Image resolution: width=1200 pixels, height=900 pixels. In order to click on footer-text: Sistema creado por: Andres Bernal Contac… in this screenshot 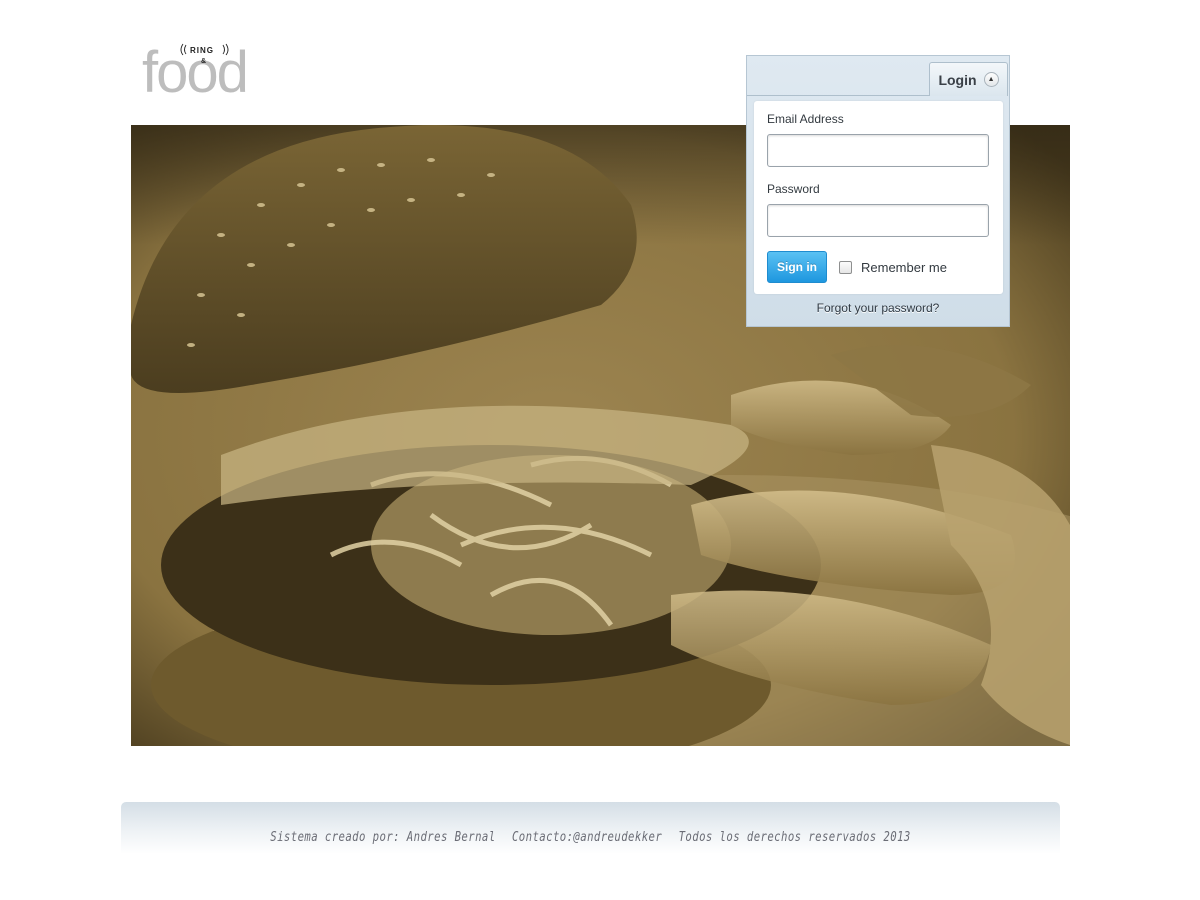, I will do `click(591, 837)`.